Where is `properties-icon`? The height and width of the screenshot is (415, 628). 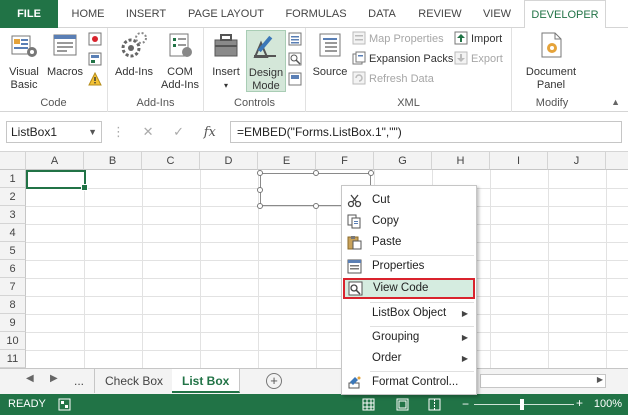 properties-icon is located at coordinates (354, 266).